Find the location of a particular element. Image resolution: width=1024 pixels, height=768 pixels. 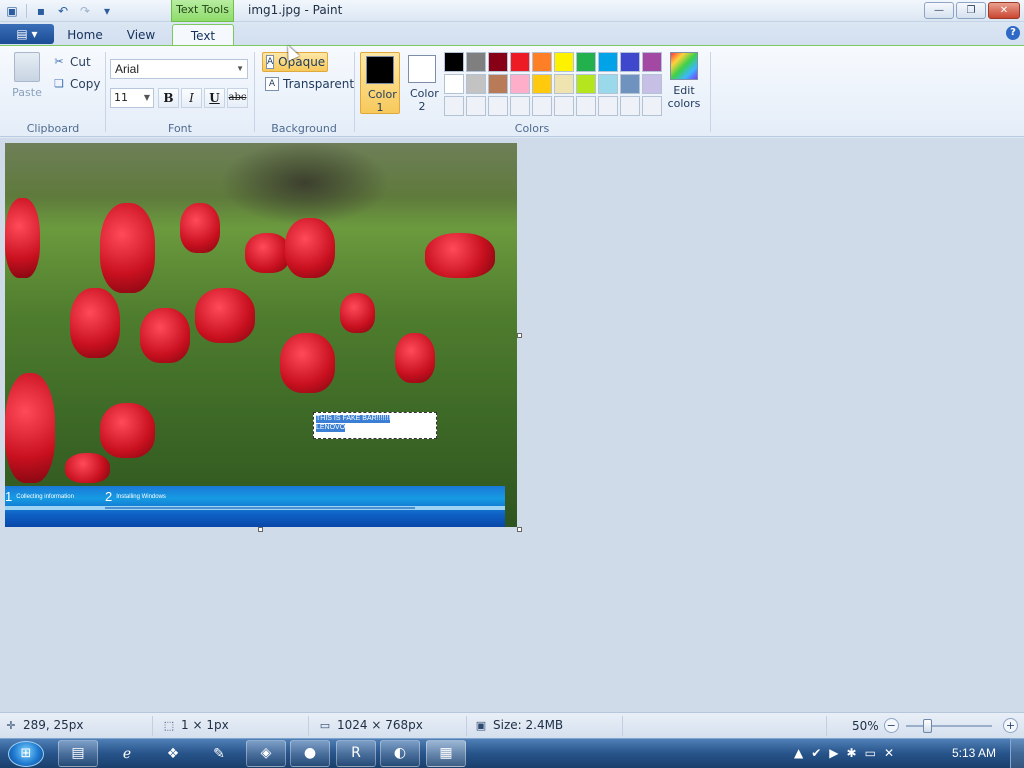

tab-home: Home is located at coordinates (85, 35).